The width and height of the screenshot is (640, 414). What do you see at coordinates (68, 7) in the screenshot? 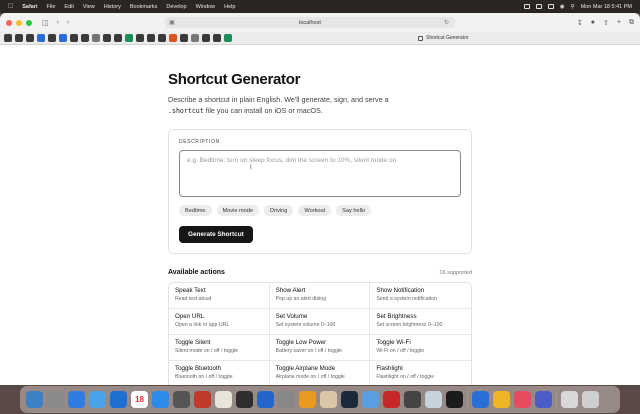
I see `menu-edit: Edit` at bounding box center [68, 7].